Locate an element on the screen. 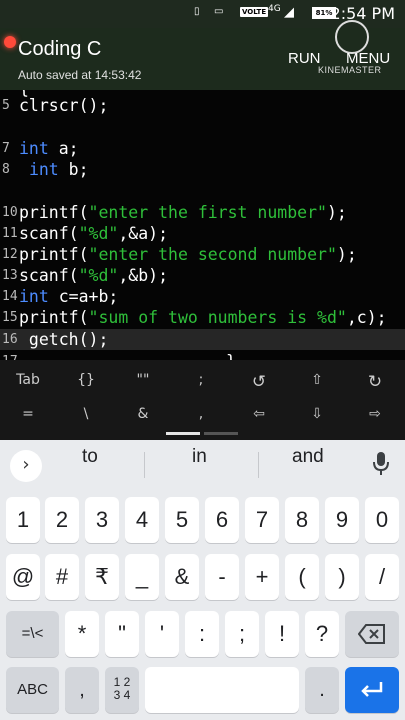 The height and width of the screenshot is (720, 405). key-close-paren: ) is located at coordinates (342, 577).